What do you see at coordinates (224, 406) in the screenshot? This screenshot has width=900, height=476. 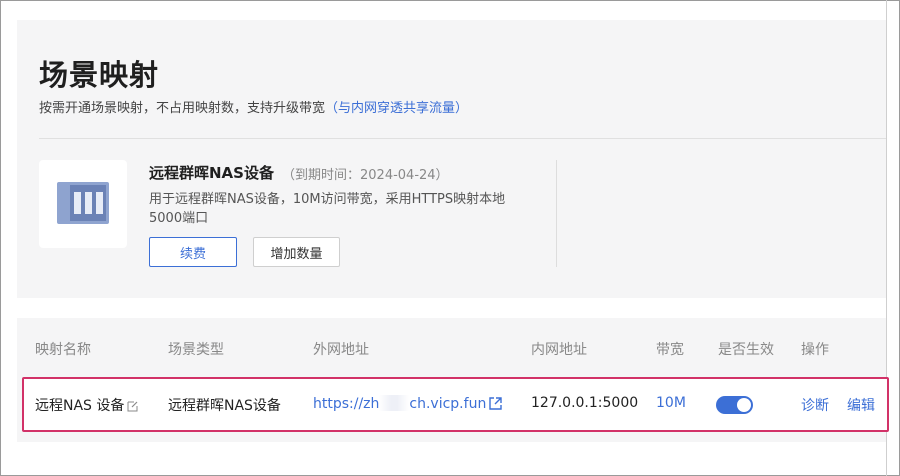 I see `scene-type-cell: 远程群晖NAS设备` at bounding box center [224, 406].